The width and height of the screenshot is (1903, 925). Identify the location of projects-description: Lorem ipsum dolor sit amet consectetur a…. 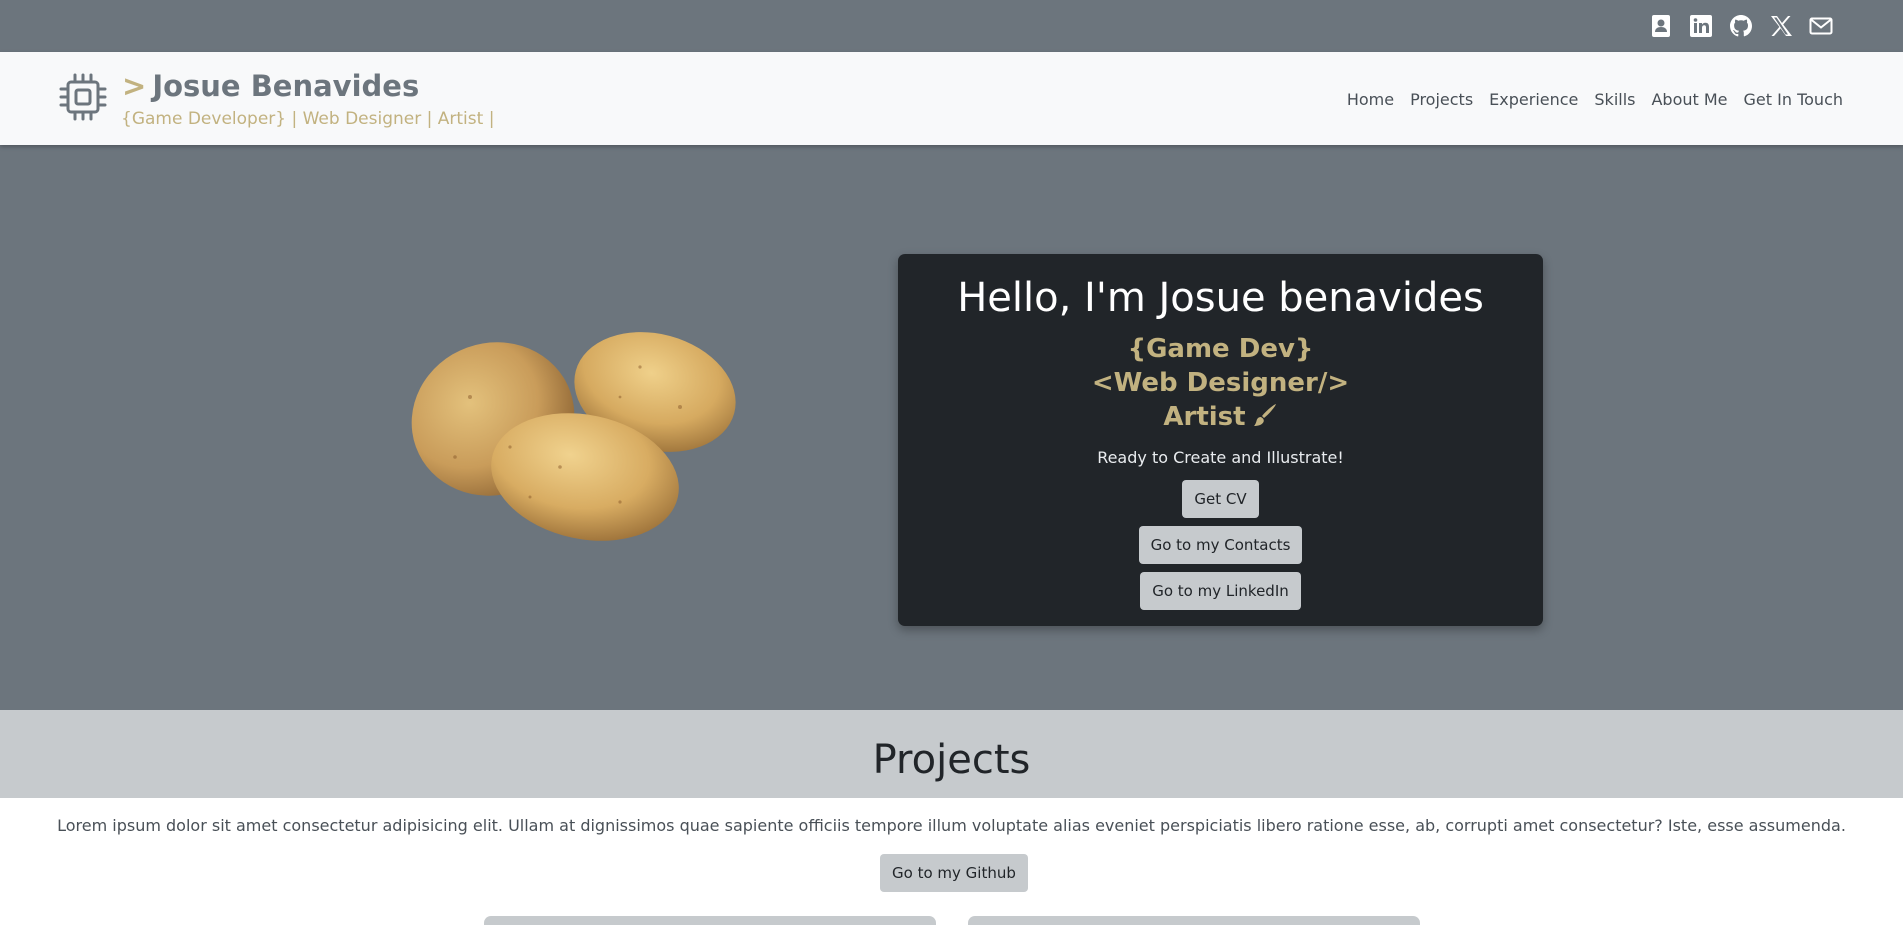
(951, 825).